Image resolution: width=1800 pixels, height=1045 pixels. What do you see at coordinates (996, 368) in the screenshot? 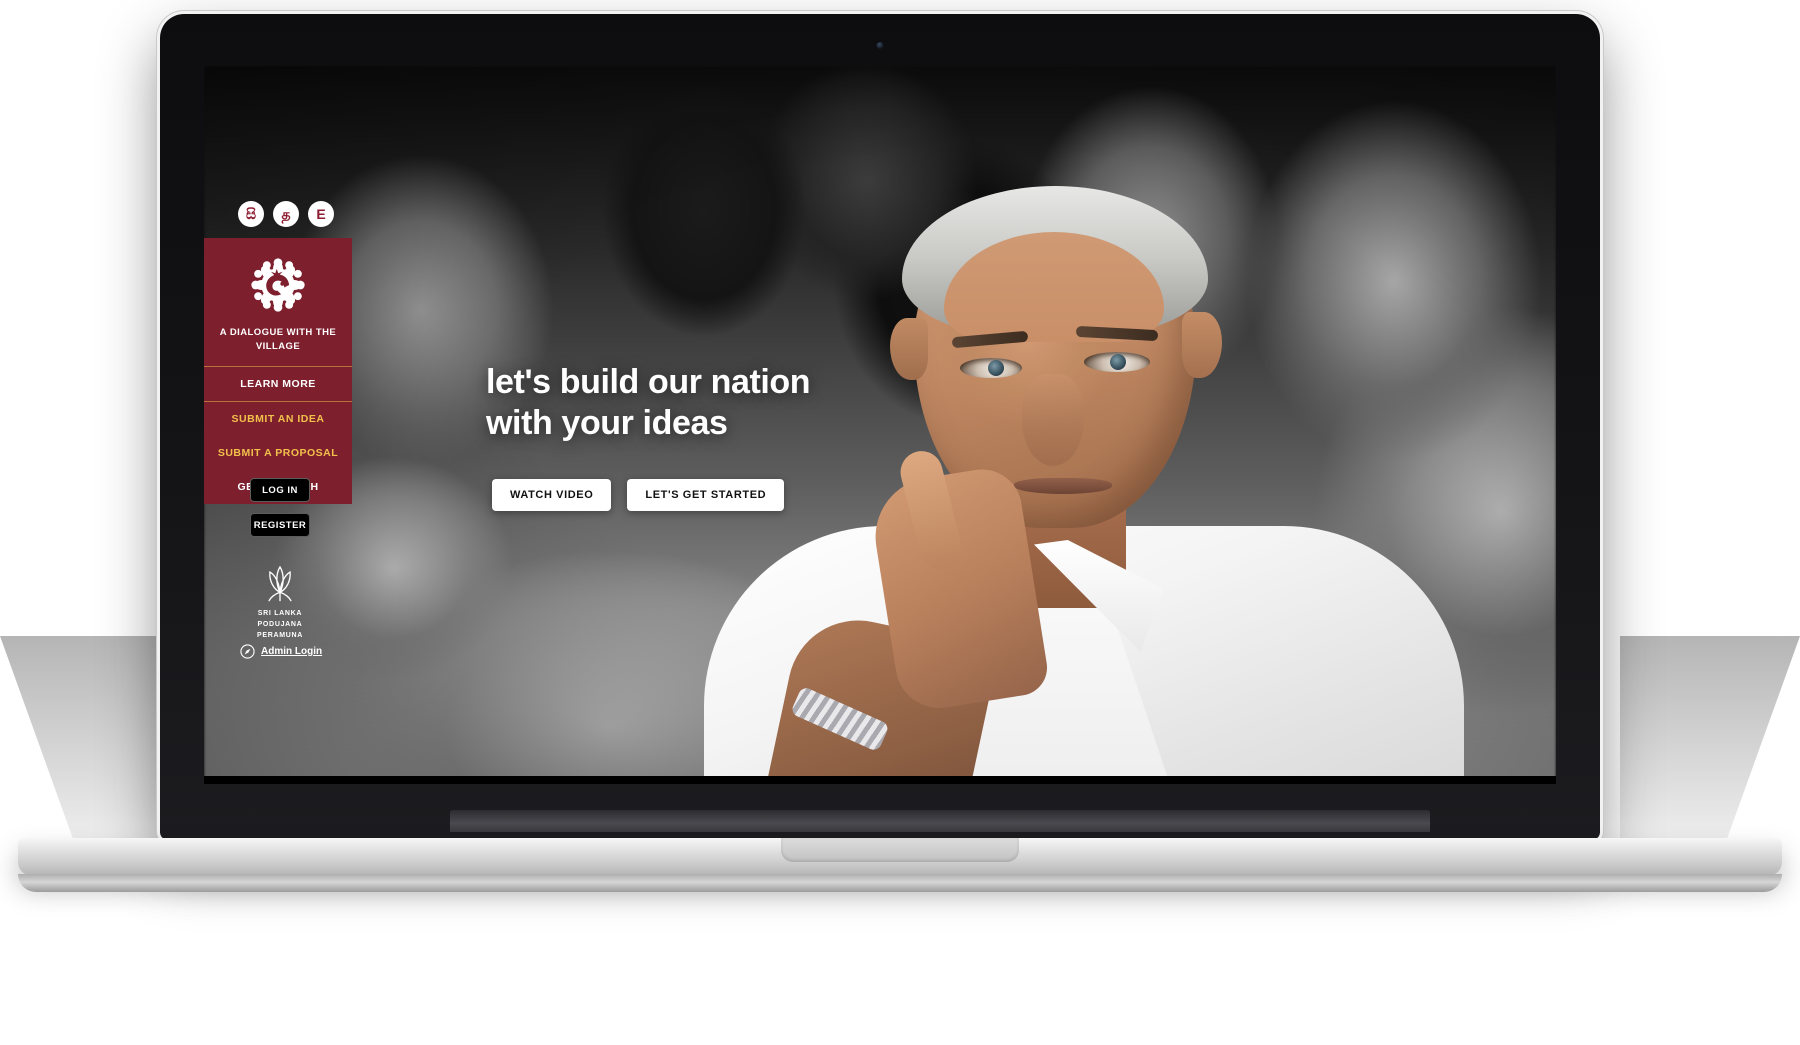
I see `subject-pupil-left` at bounding box center [996, 368].